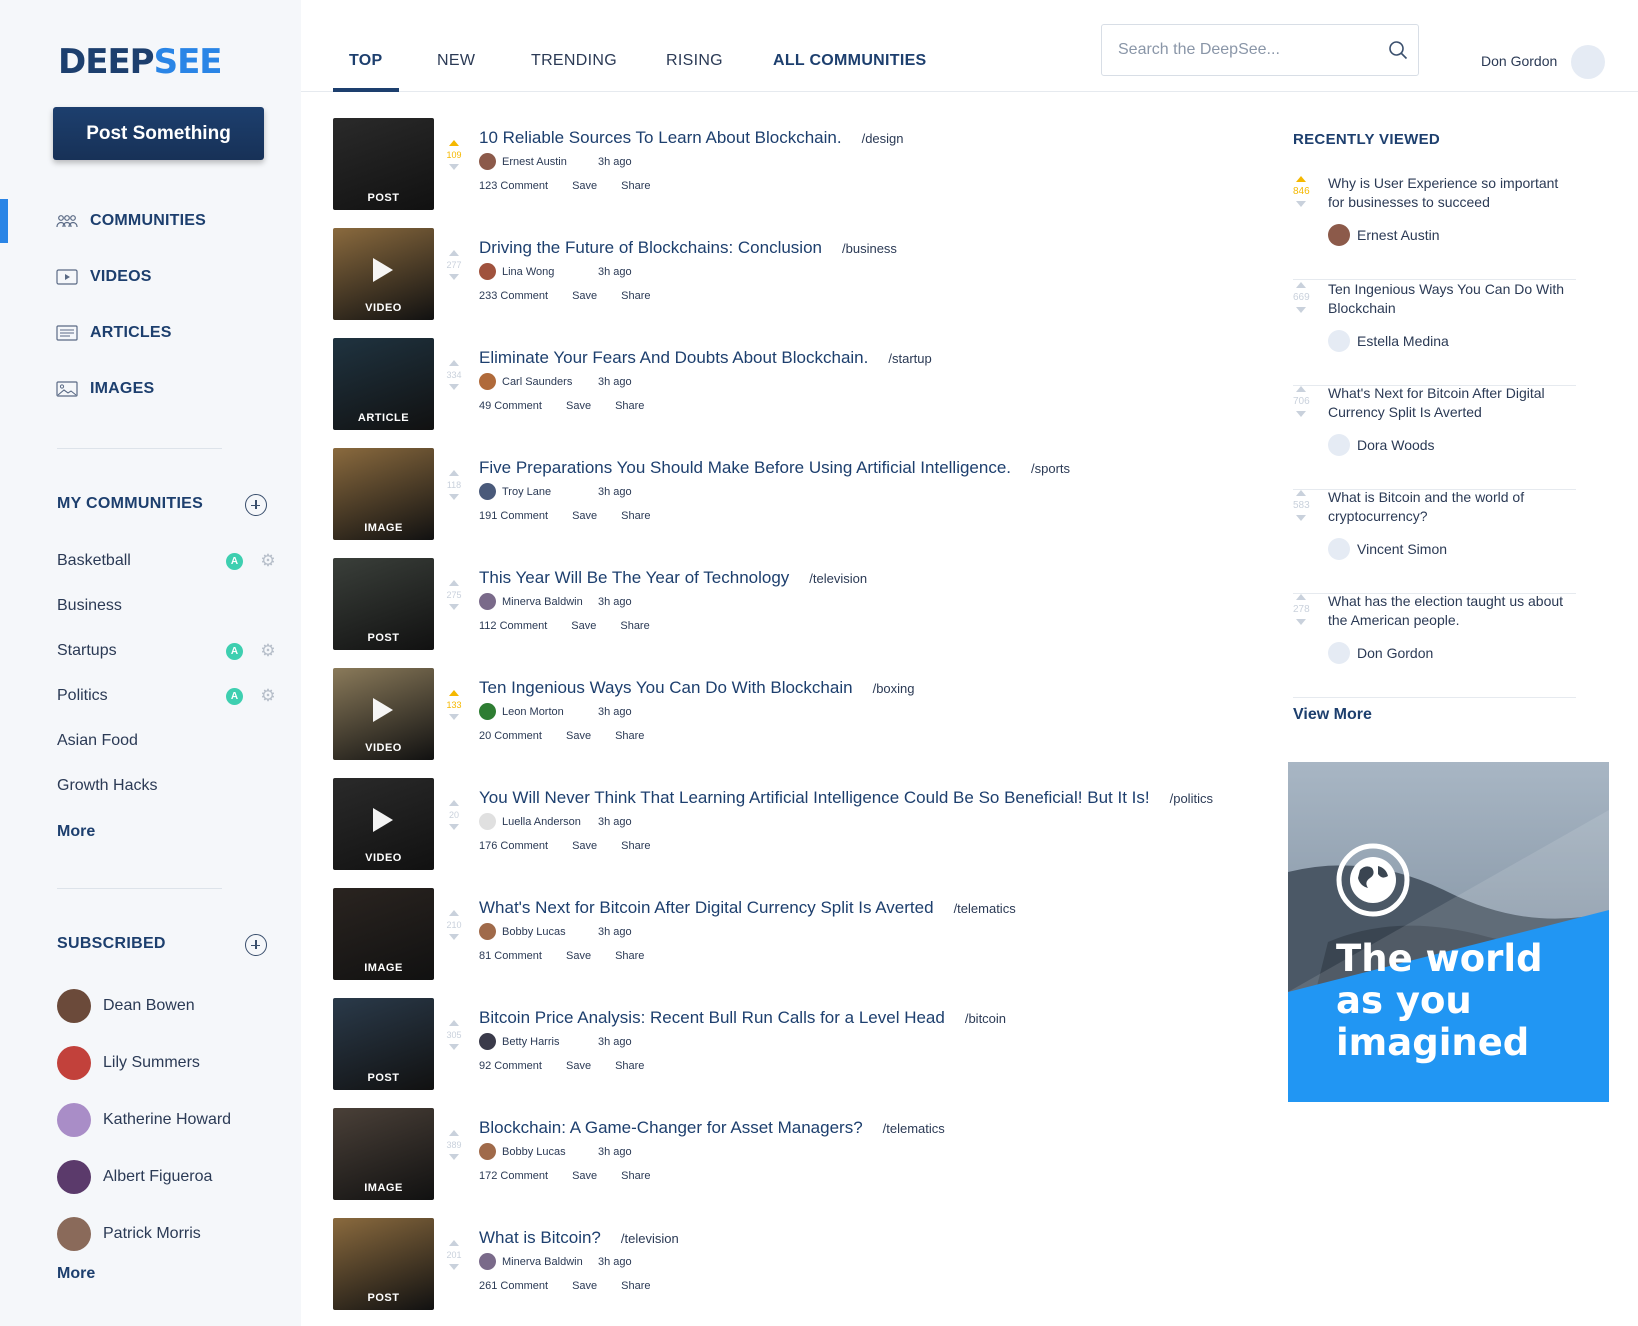 This screenshot has width=1638, height=1326. I want to click on add-subscription-button, so click(256, 945).